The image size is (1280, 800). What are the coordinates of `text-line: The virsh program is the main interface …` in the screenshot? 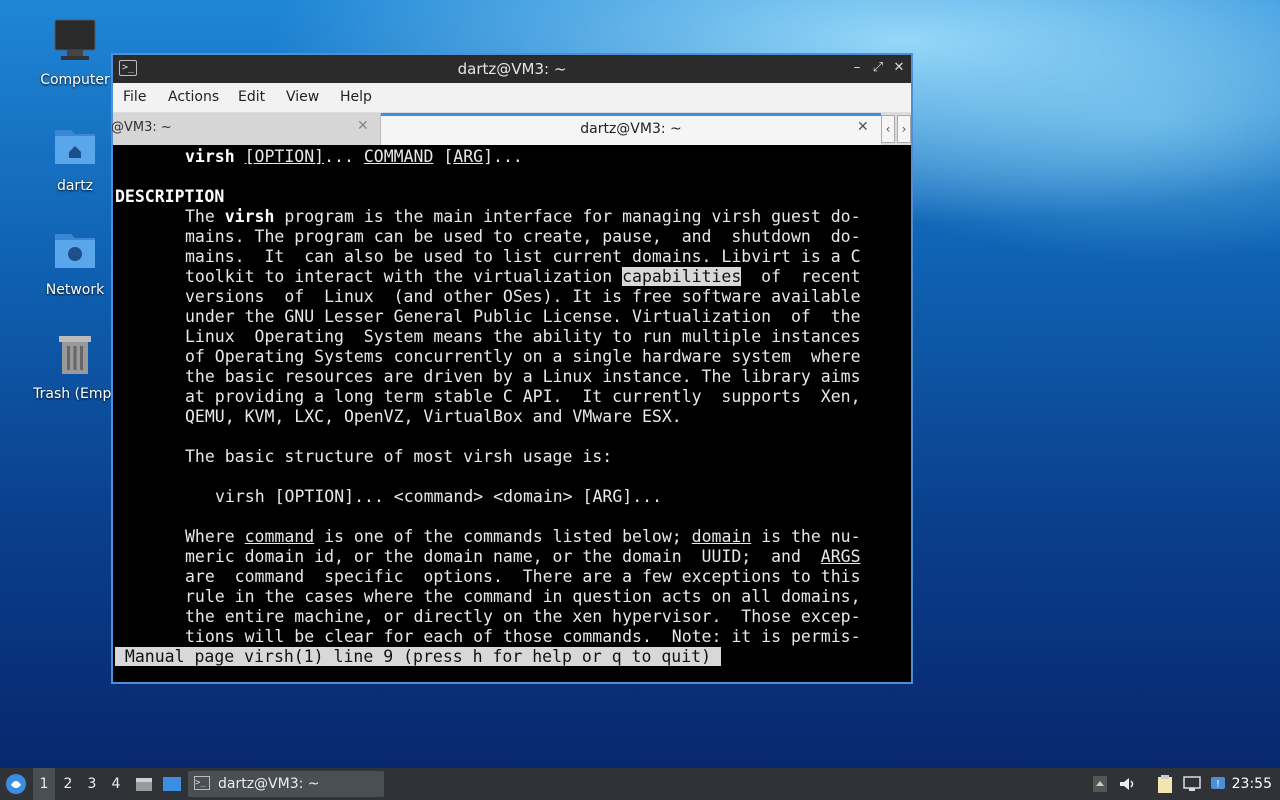 It's located at (523, 217).